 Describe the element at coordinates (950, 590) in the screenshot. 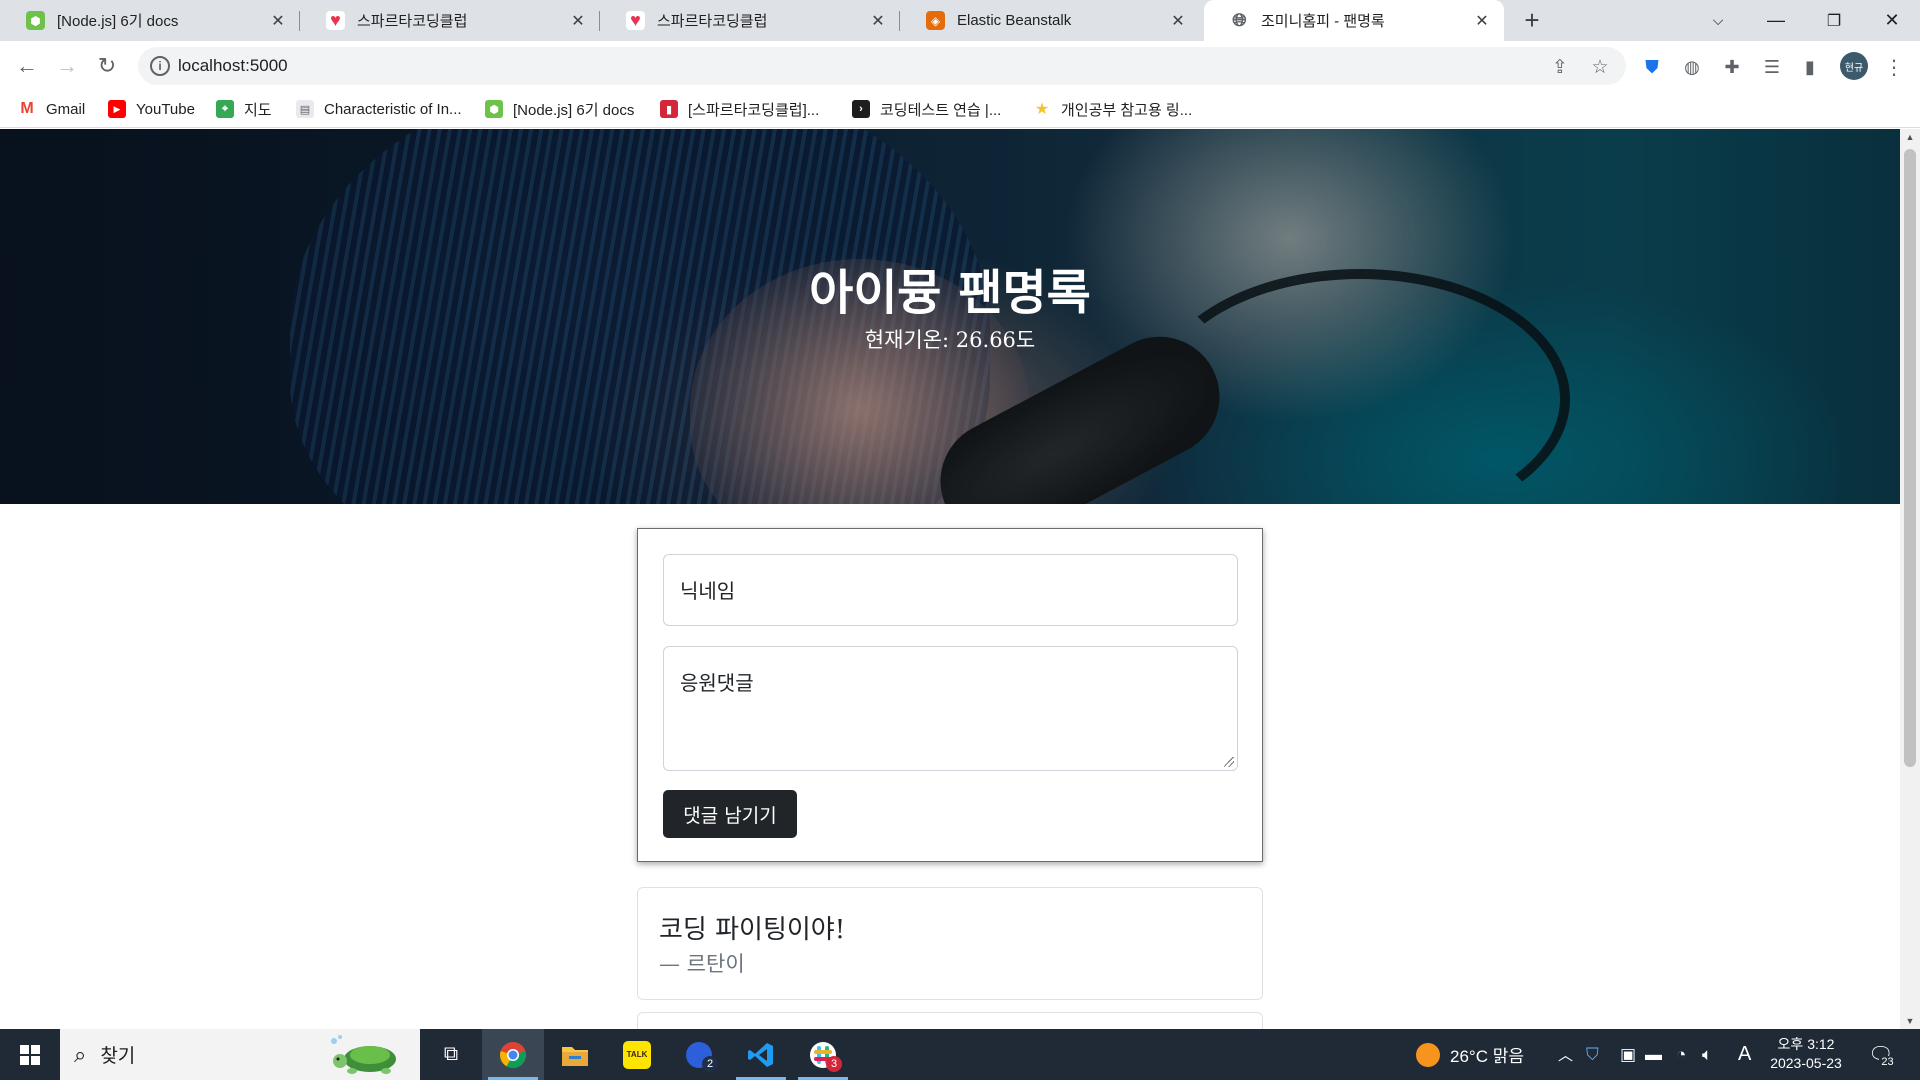

I see `nickname-input: 닉네임` at that location.